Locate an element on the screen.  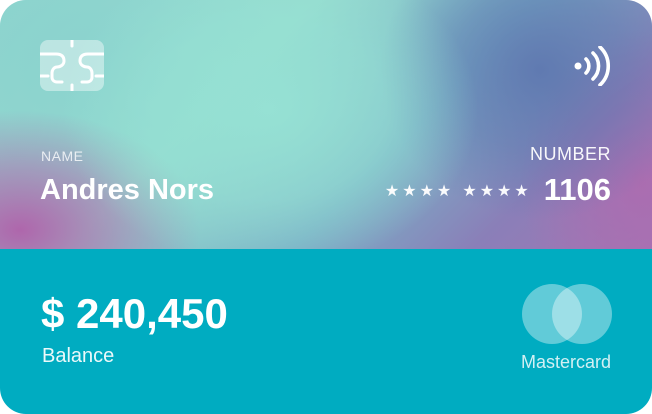
card-number-mask: ★★★★ ★★★★ is located at coordinates (458, 190).